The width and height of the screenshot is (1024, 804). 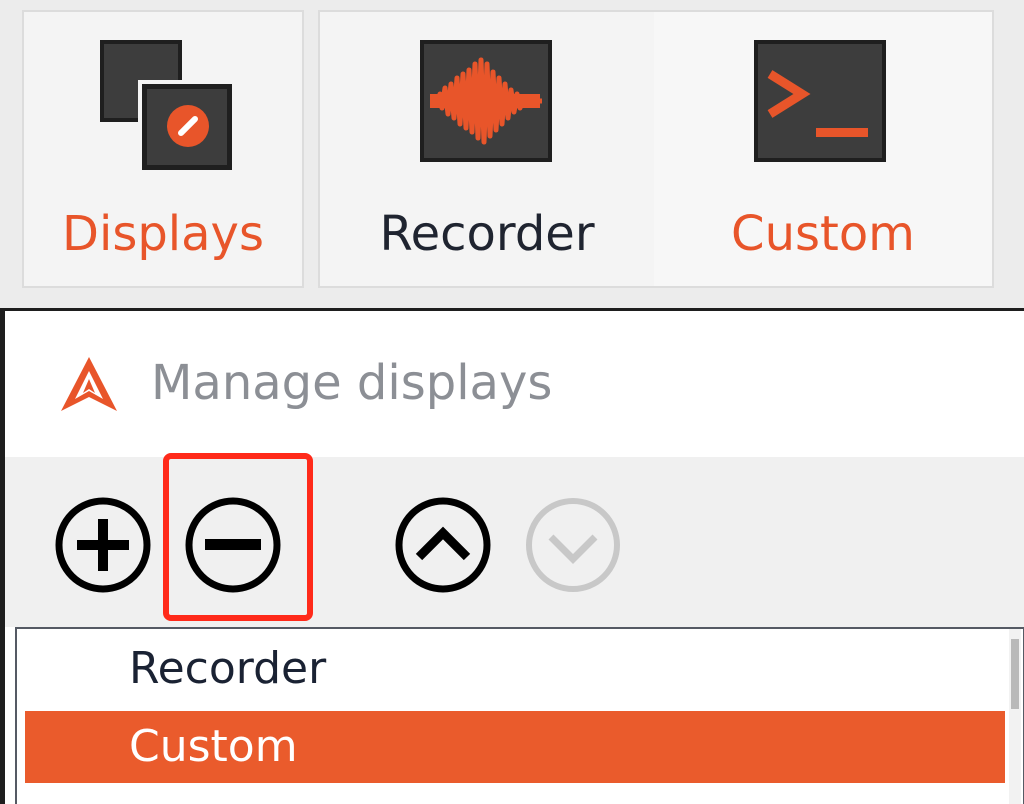 I want to click on waveform-icon, so click(x=486, y=101).